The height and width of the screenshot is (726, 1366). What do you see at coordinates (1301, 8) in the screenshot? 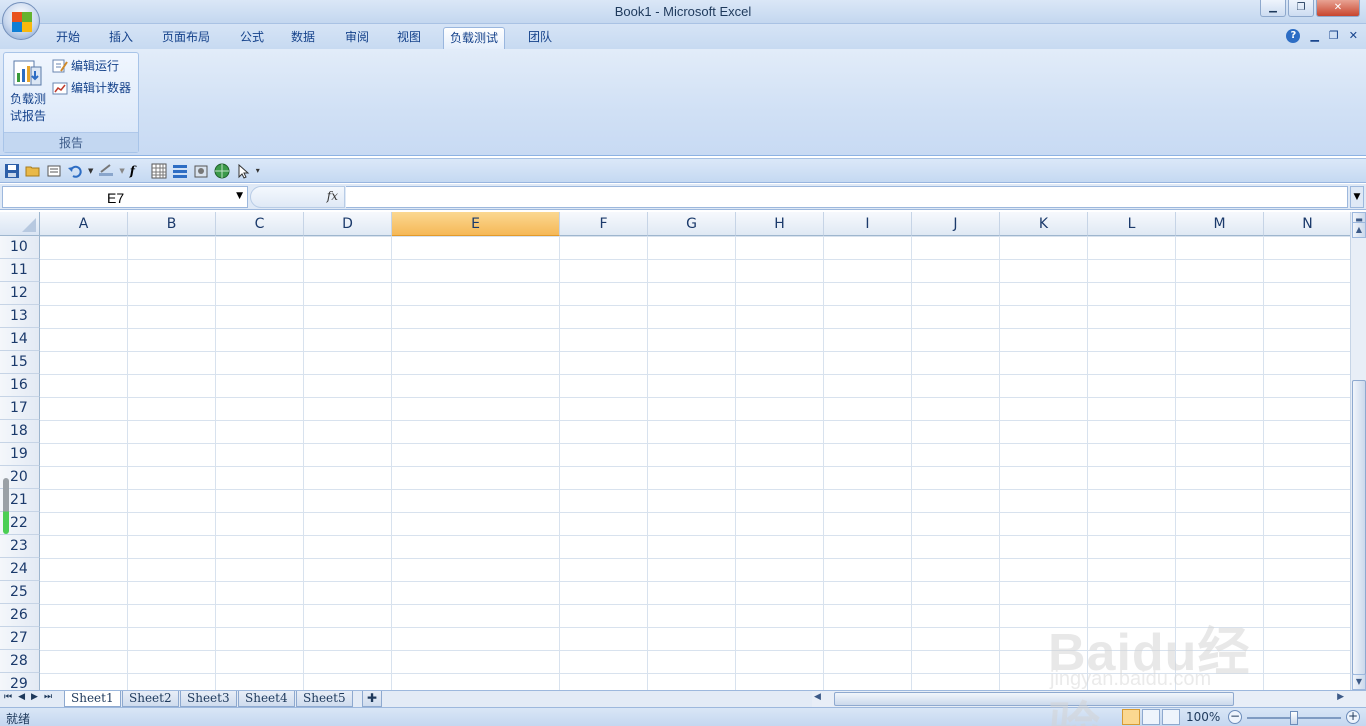
I see `restore-button: ❐` at bounding box center [1301, 8].